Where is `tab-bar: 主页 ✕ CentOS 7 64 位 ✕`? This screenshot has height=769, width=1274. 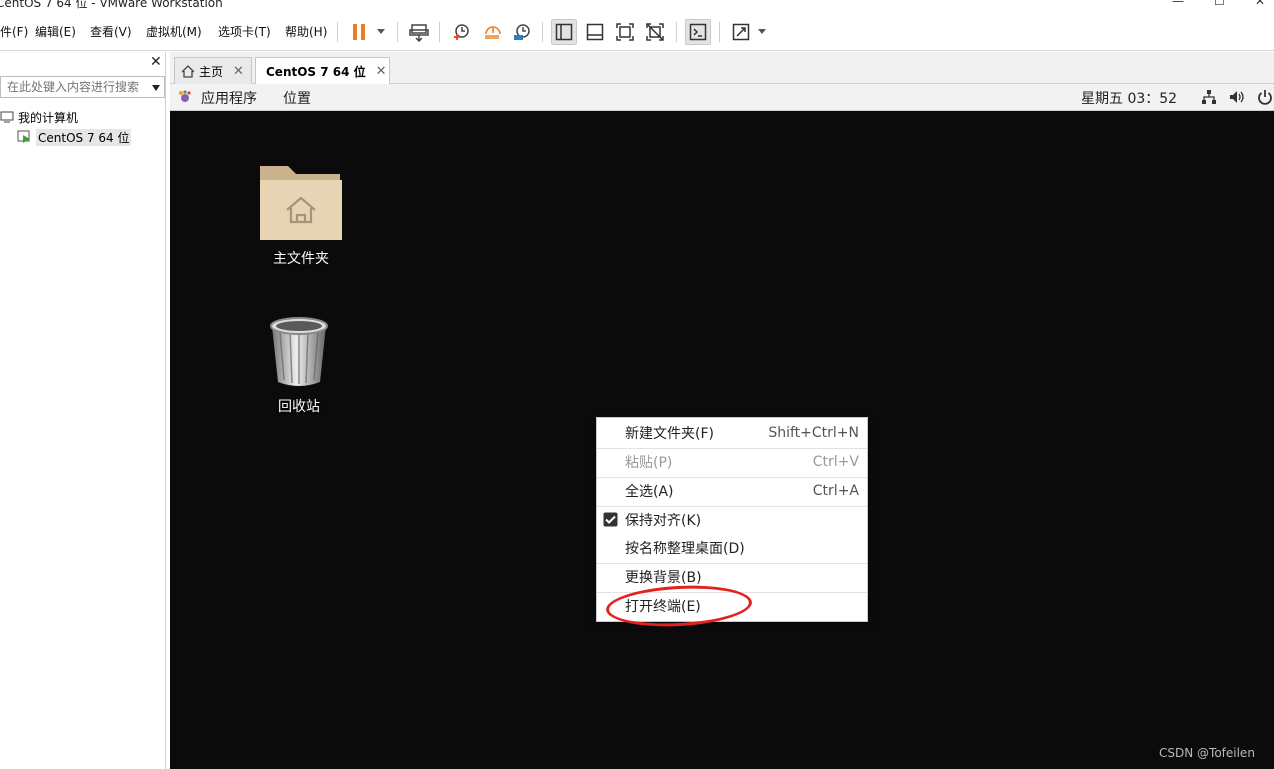
tab-bar: 主页 ✕ CentOS 7 64 位 ✕ is located at coordinates (722, 68).